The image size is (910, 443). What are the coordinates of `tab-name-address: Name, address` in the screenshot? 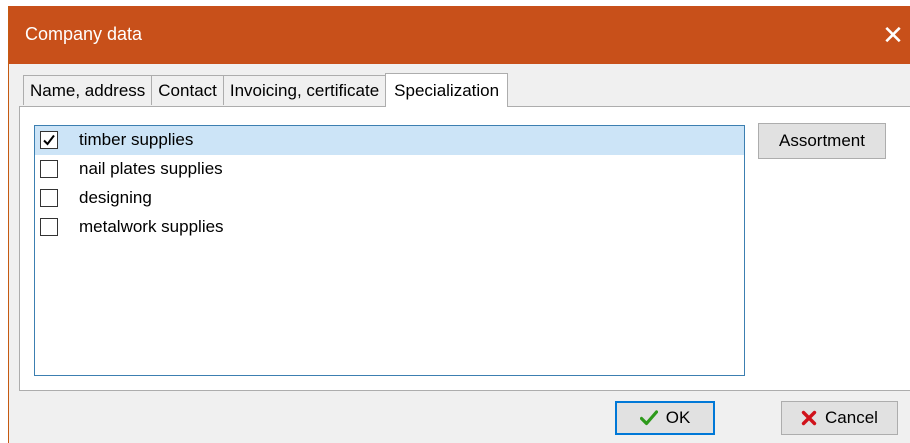 It's located at (88, 90).